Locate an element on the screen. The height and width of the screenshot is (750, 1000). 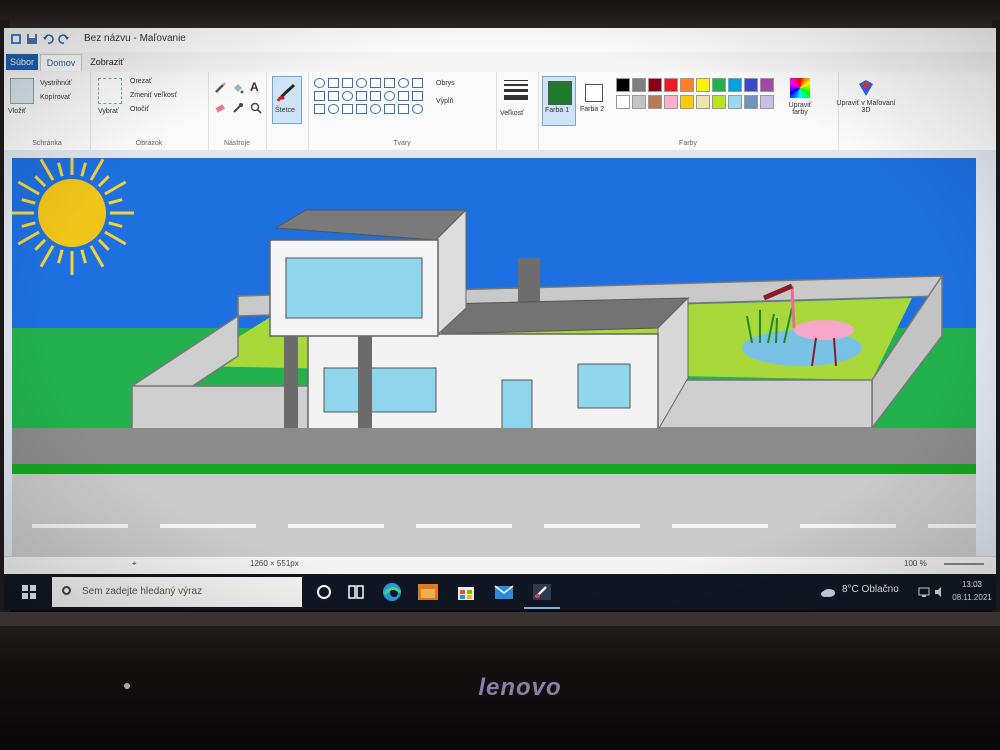
copy-button: Kopírovať is located at coordinates (55, 97).